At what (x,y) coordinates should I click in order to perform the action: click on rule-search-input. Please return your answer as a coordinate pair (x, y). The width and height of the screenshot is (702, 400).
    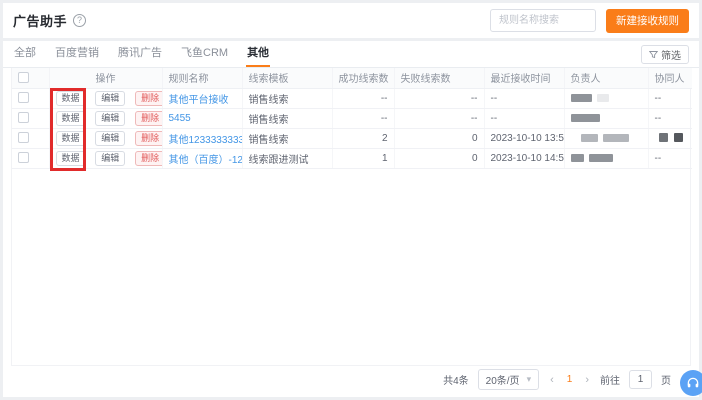
    Looking at the image, I should click on (543, 20).